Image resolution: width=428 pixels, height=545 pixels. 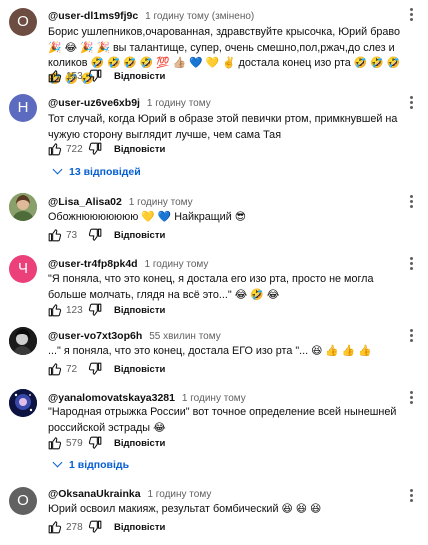 I want to click on comment-header: @user-vo7xt3op6h 55 хвилин тому, so click(x=134, y=336).